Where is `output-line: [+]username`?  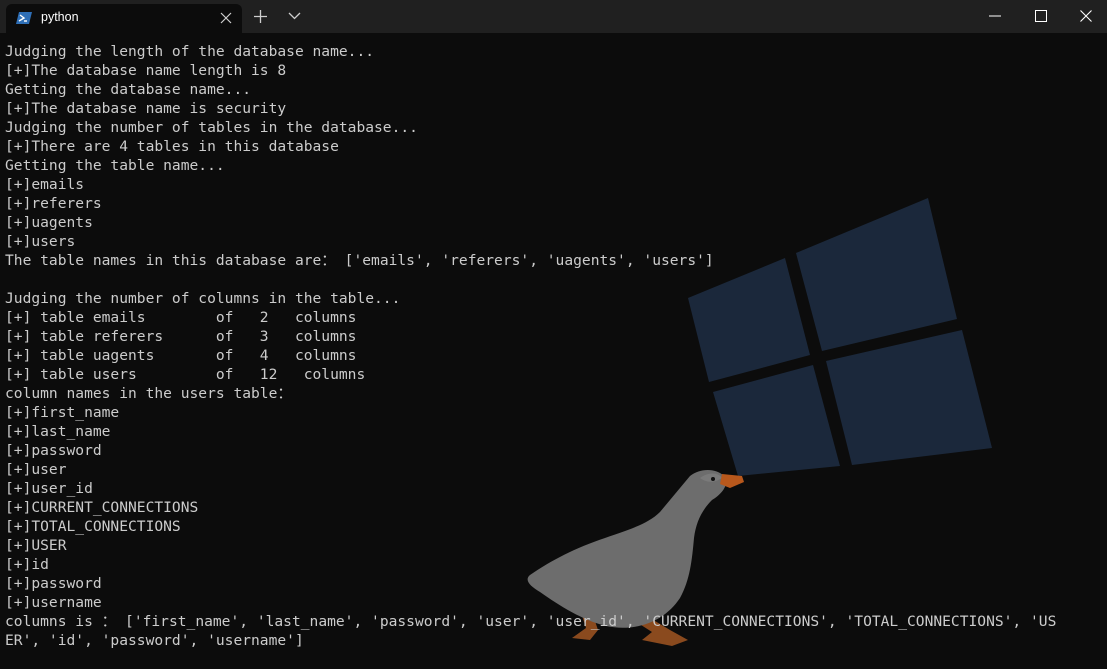
output-line: [+]username is located at coordinates (53, 602).